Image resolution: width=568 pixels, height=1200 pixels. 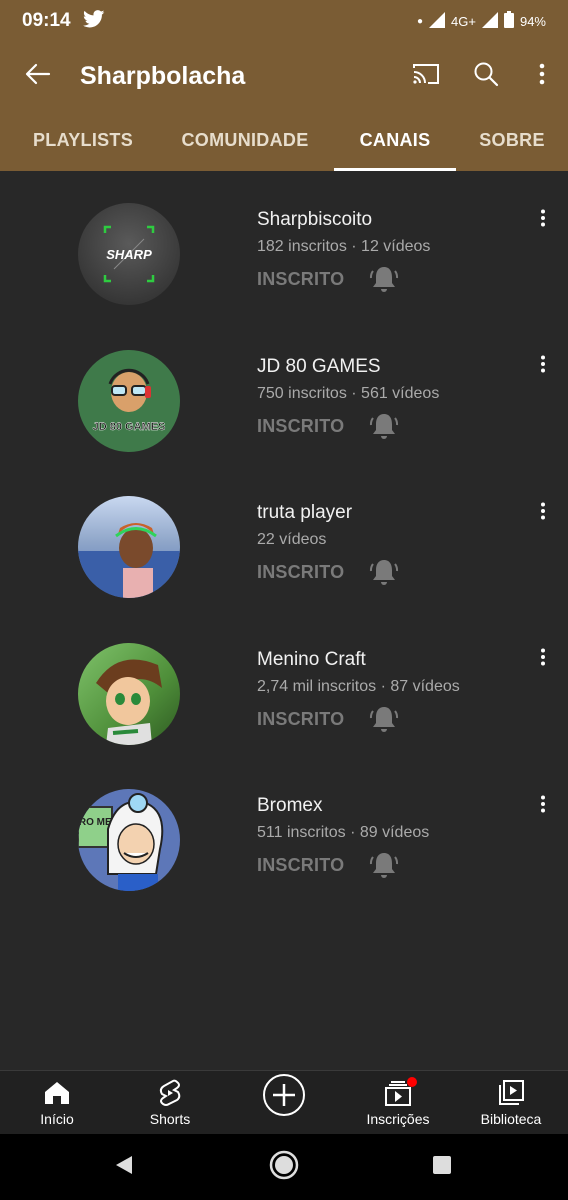 I want to click on avatar: BRO MEX, so click(x=129, y=840).